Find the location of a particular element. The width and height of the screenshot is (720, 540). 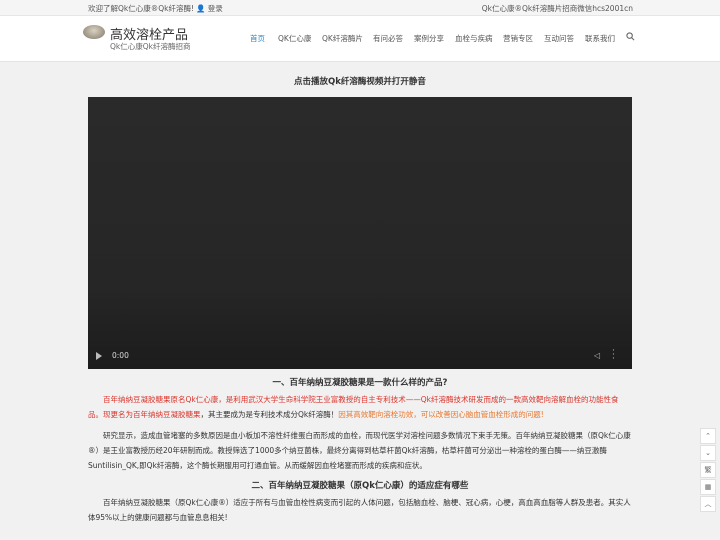

play-icon is located at coordinates (99, 356).